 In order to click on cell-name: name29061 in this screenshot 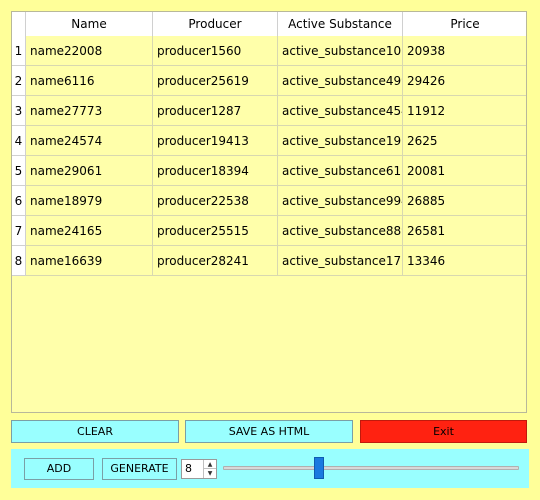, I will do `click(89, 171)`.